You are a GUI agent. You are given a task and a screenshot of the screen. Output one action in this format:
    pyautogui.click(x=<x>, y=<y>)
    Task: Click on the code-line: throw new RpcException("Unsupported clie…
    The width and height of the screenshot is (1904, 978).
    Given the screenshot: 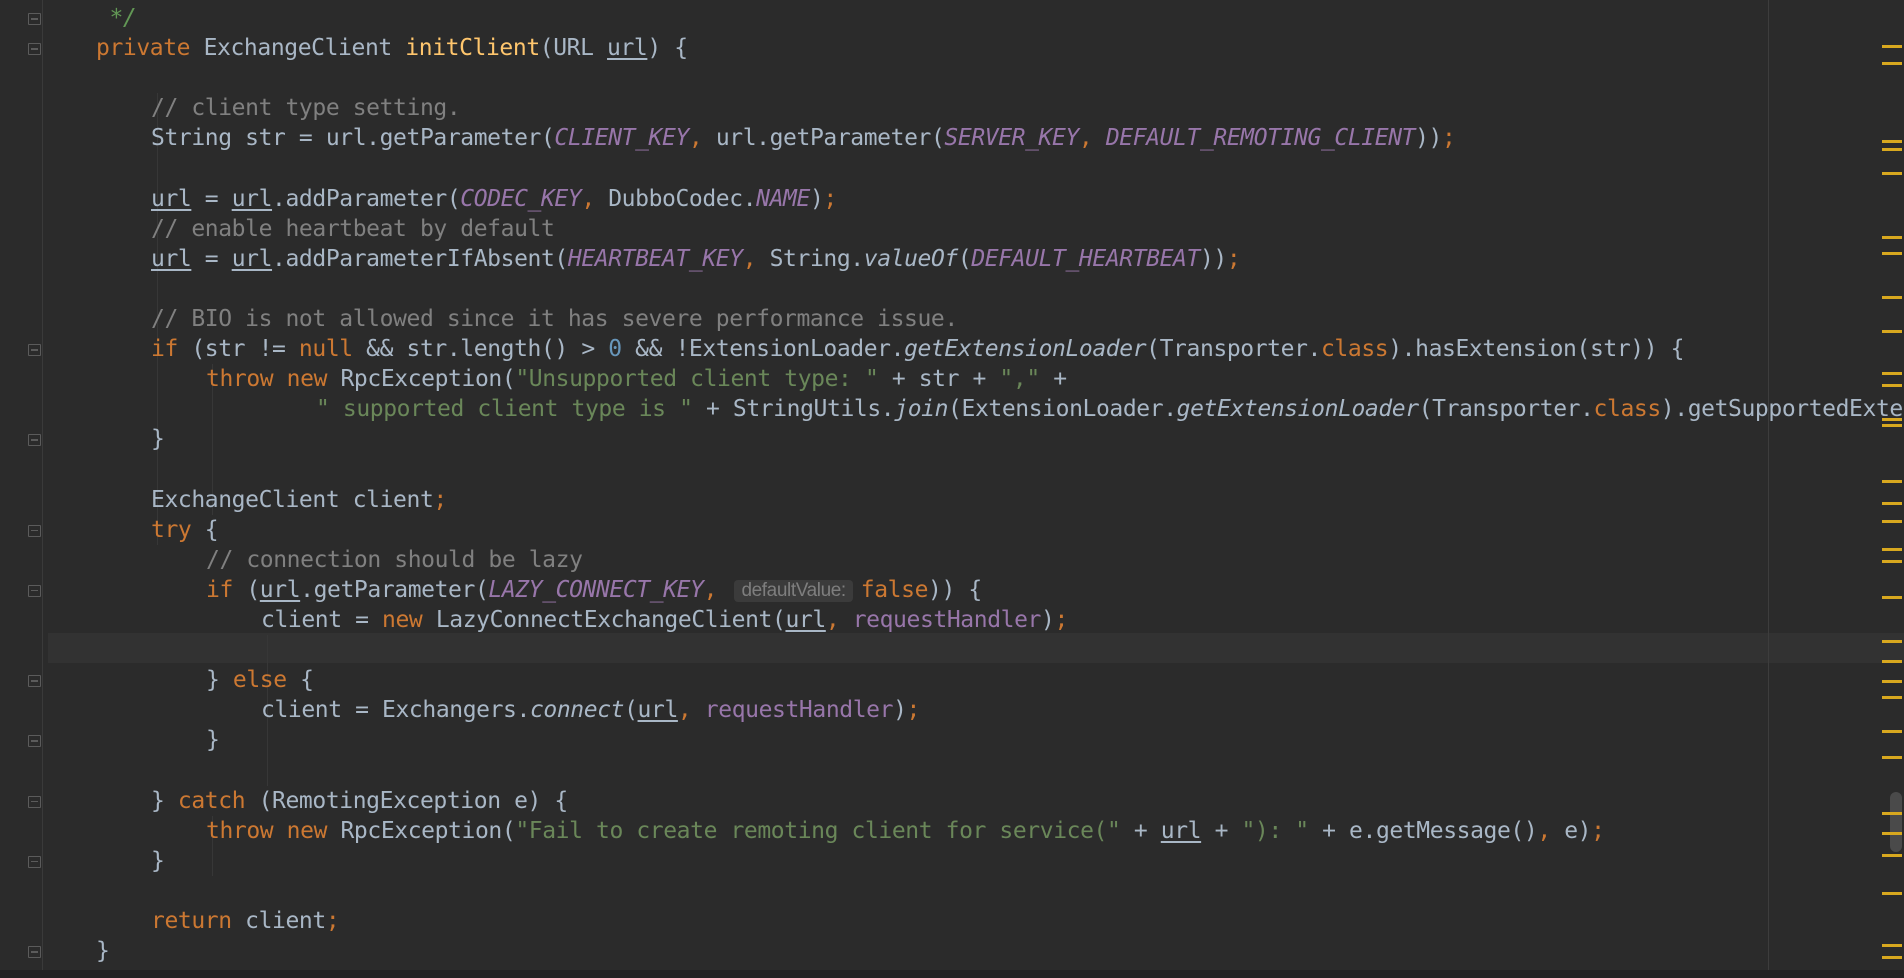 What is the action you would take?
    pyautogui.click(x=636, y=379)
    